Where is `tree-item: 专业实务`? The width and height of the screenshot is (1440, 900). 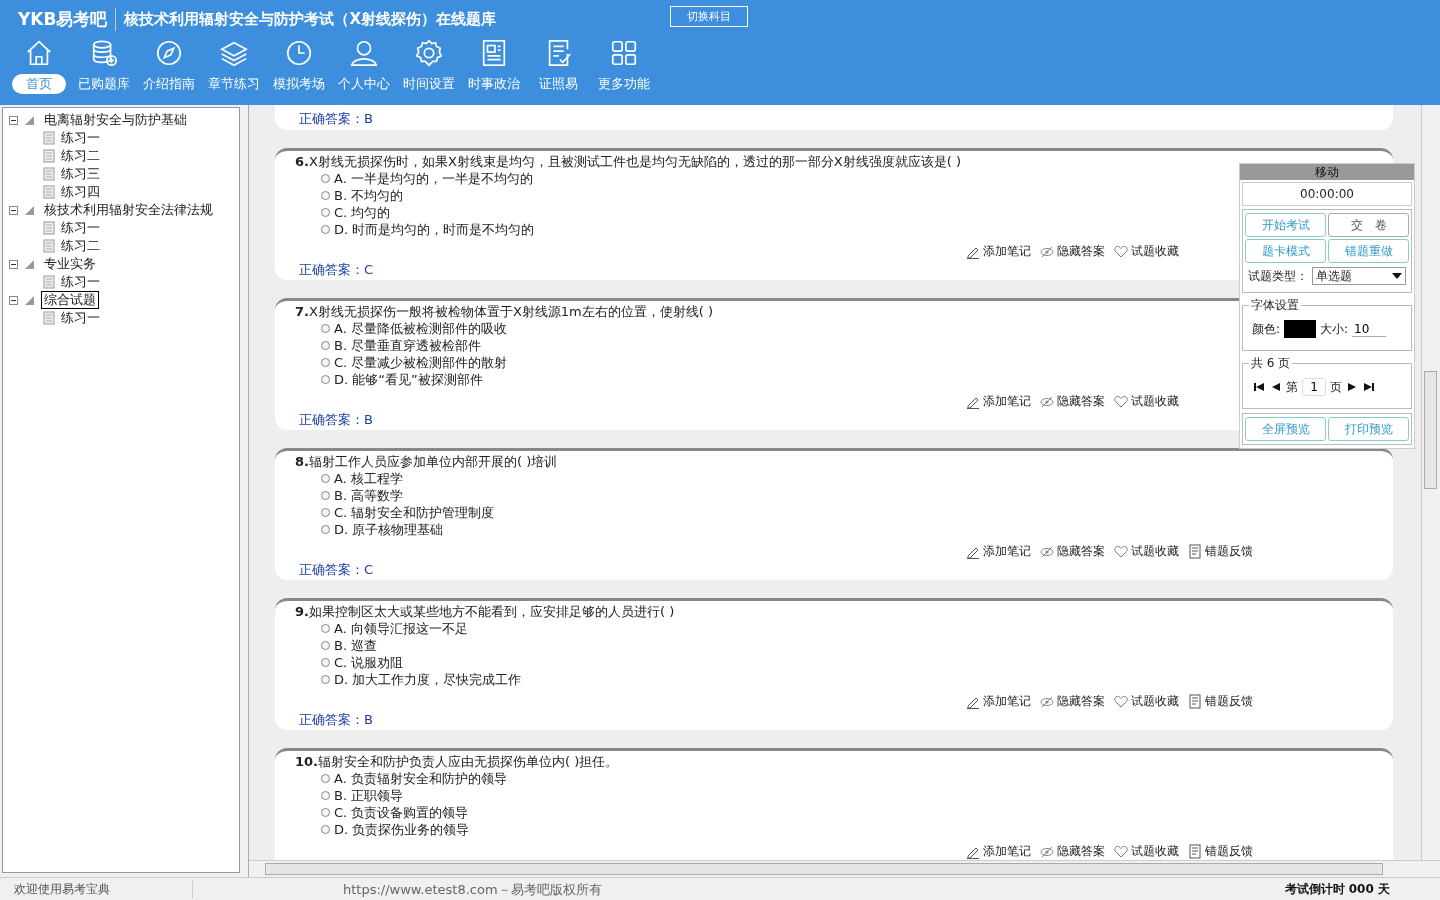 tree-item: 专业实务 is located at coordinates (70, 264).